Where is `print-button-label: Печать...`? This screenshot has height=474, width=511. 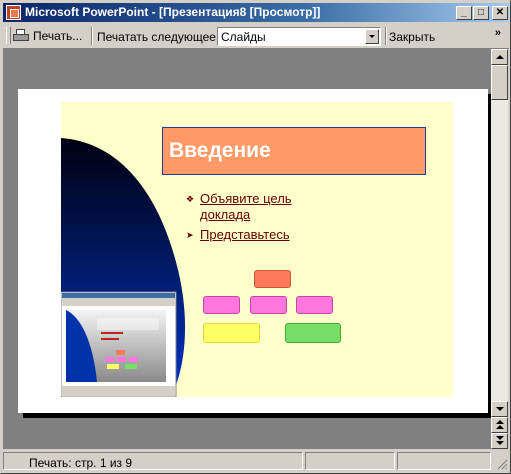
print-button-label: Печать... is located at coordinates (58, 36).